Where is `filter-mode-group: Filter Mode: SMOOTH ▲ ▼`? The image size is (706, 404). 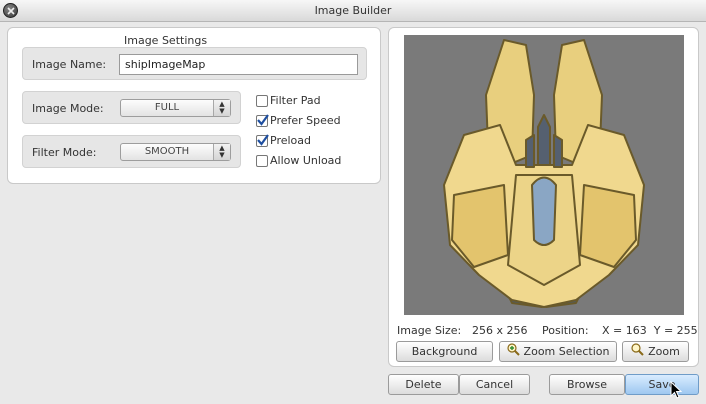
filter-mode-group: Filter Mode: SMOOTH ▲ ▼ is located at coordinates (131, 151).